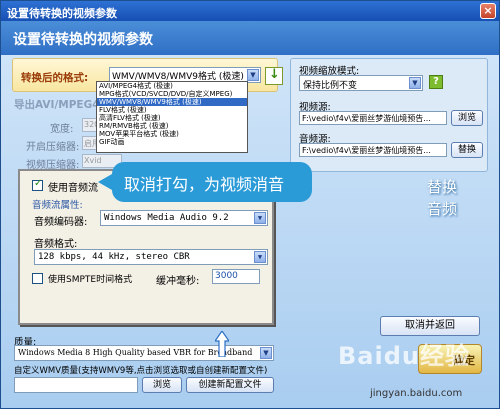  Describe the element at coordinates (467, 150) in the screenshot. I see `replace-audio-button: 替换` at that location.